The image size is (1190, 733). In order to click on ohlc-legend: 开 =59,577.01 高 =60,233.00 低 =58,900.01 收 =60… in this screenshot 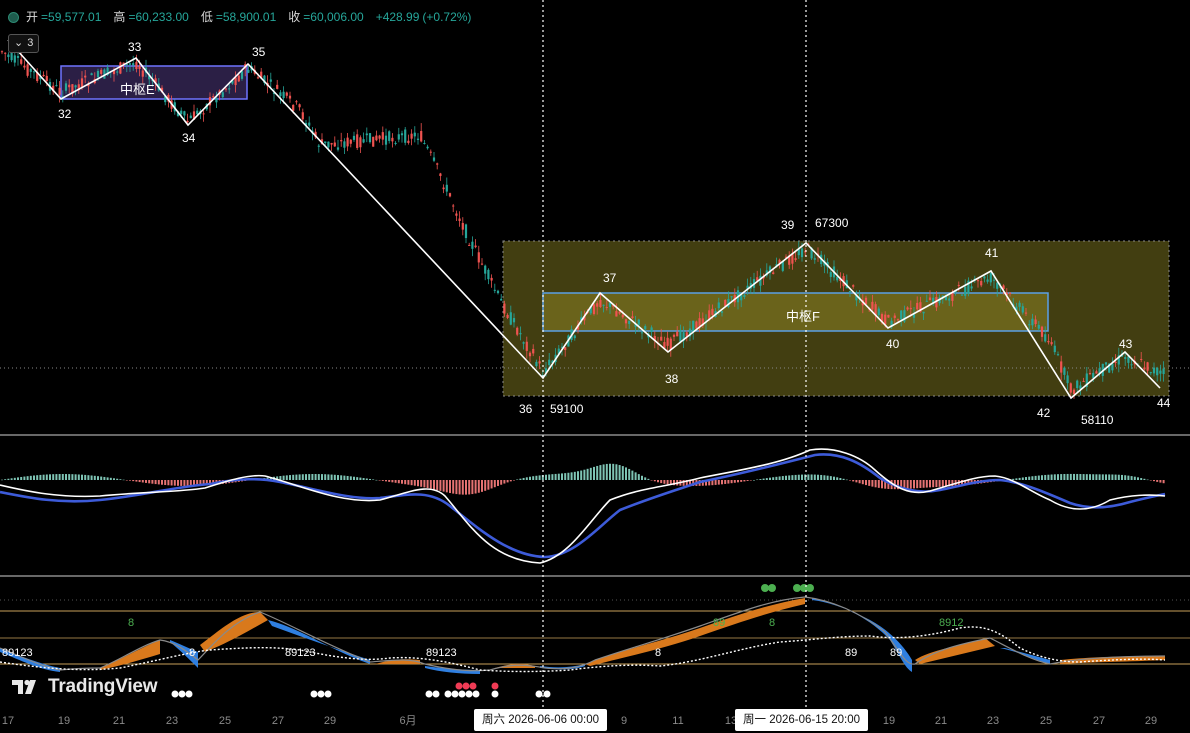, I will do `click(239, 17)`.